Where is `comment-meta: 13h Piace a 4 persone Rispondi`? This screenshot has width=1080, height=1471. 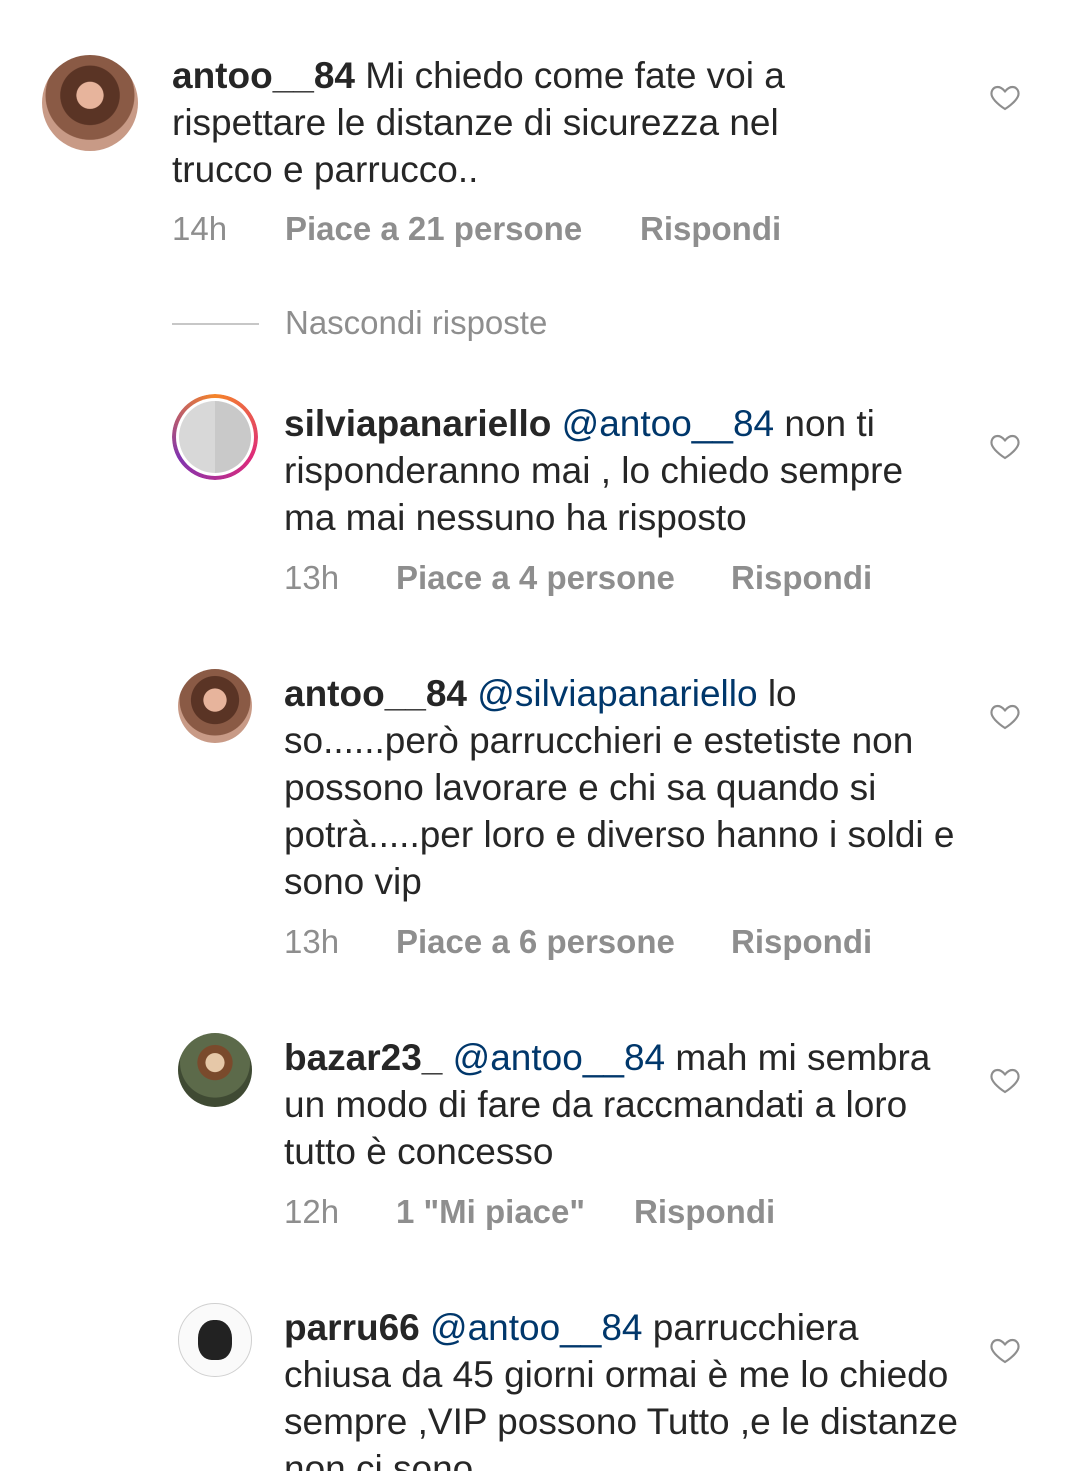 comment-meta: 13h Piace a 4 persone Rispondi is located at coordinates (634, 579).